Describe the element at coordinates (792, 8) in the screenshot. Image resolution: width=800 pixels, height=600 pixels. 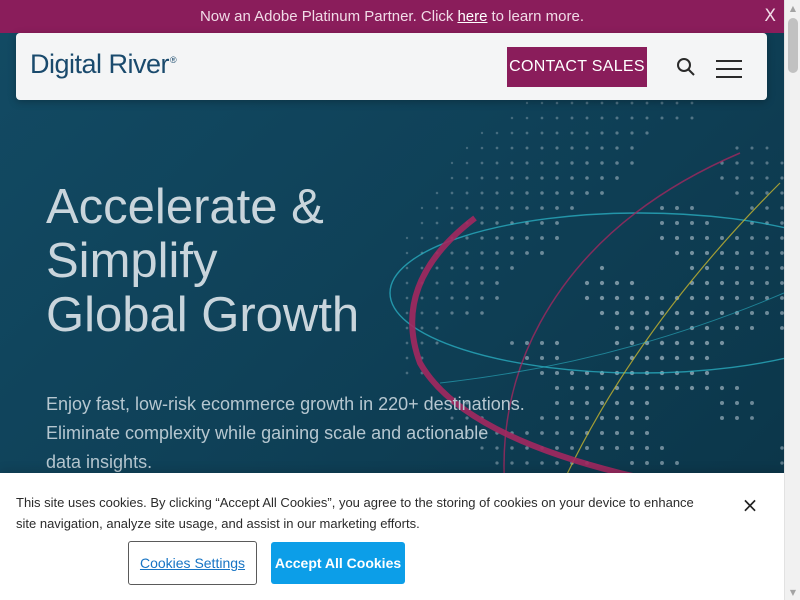
I see `scroll-up-arrow-icon: ▲` at that location.